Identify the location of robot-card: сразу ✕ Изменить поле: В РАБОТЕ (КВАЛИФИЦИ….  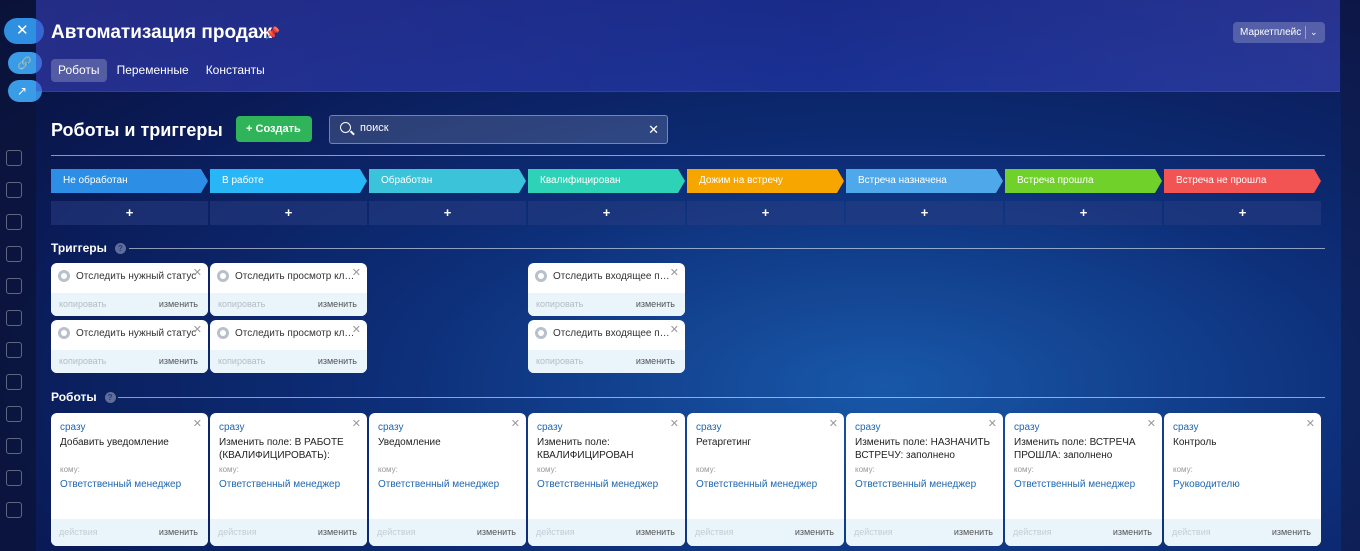
(288, 479).